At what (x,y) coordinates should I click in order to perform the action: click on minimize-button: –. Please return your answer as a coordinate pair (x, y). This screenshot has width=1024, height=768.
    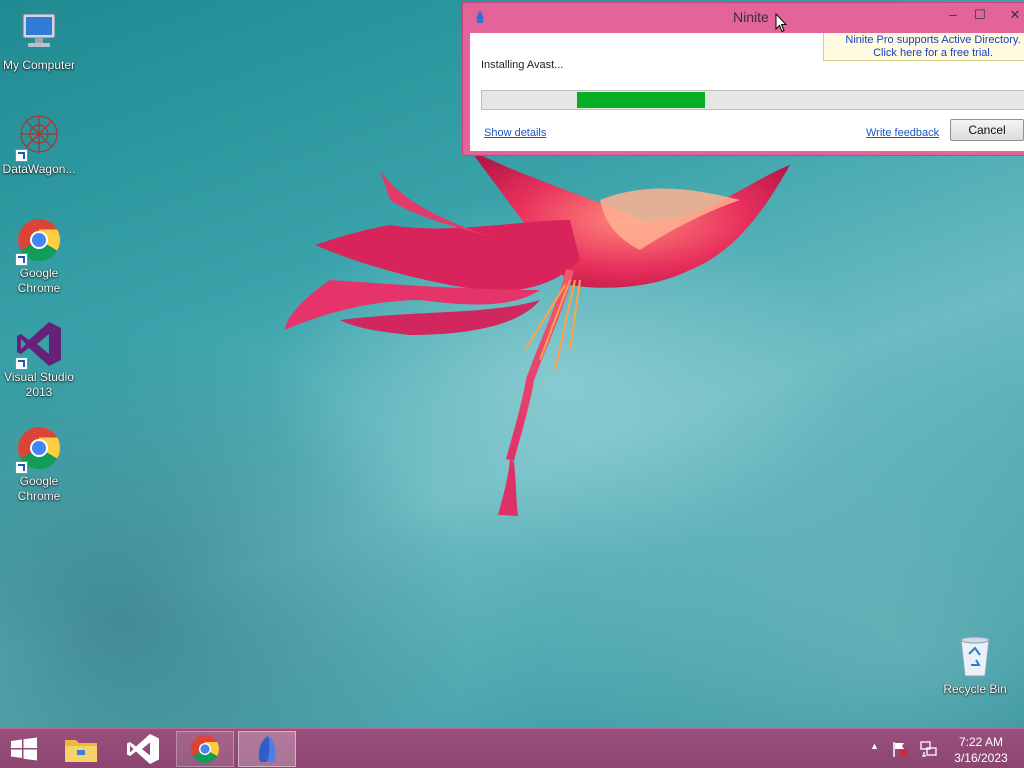
    Looking at the image, I should click on (953, 15).